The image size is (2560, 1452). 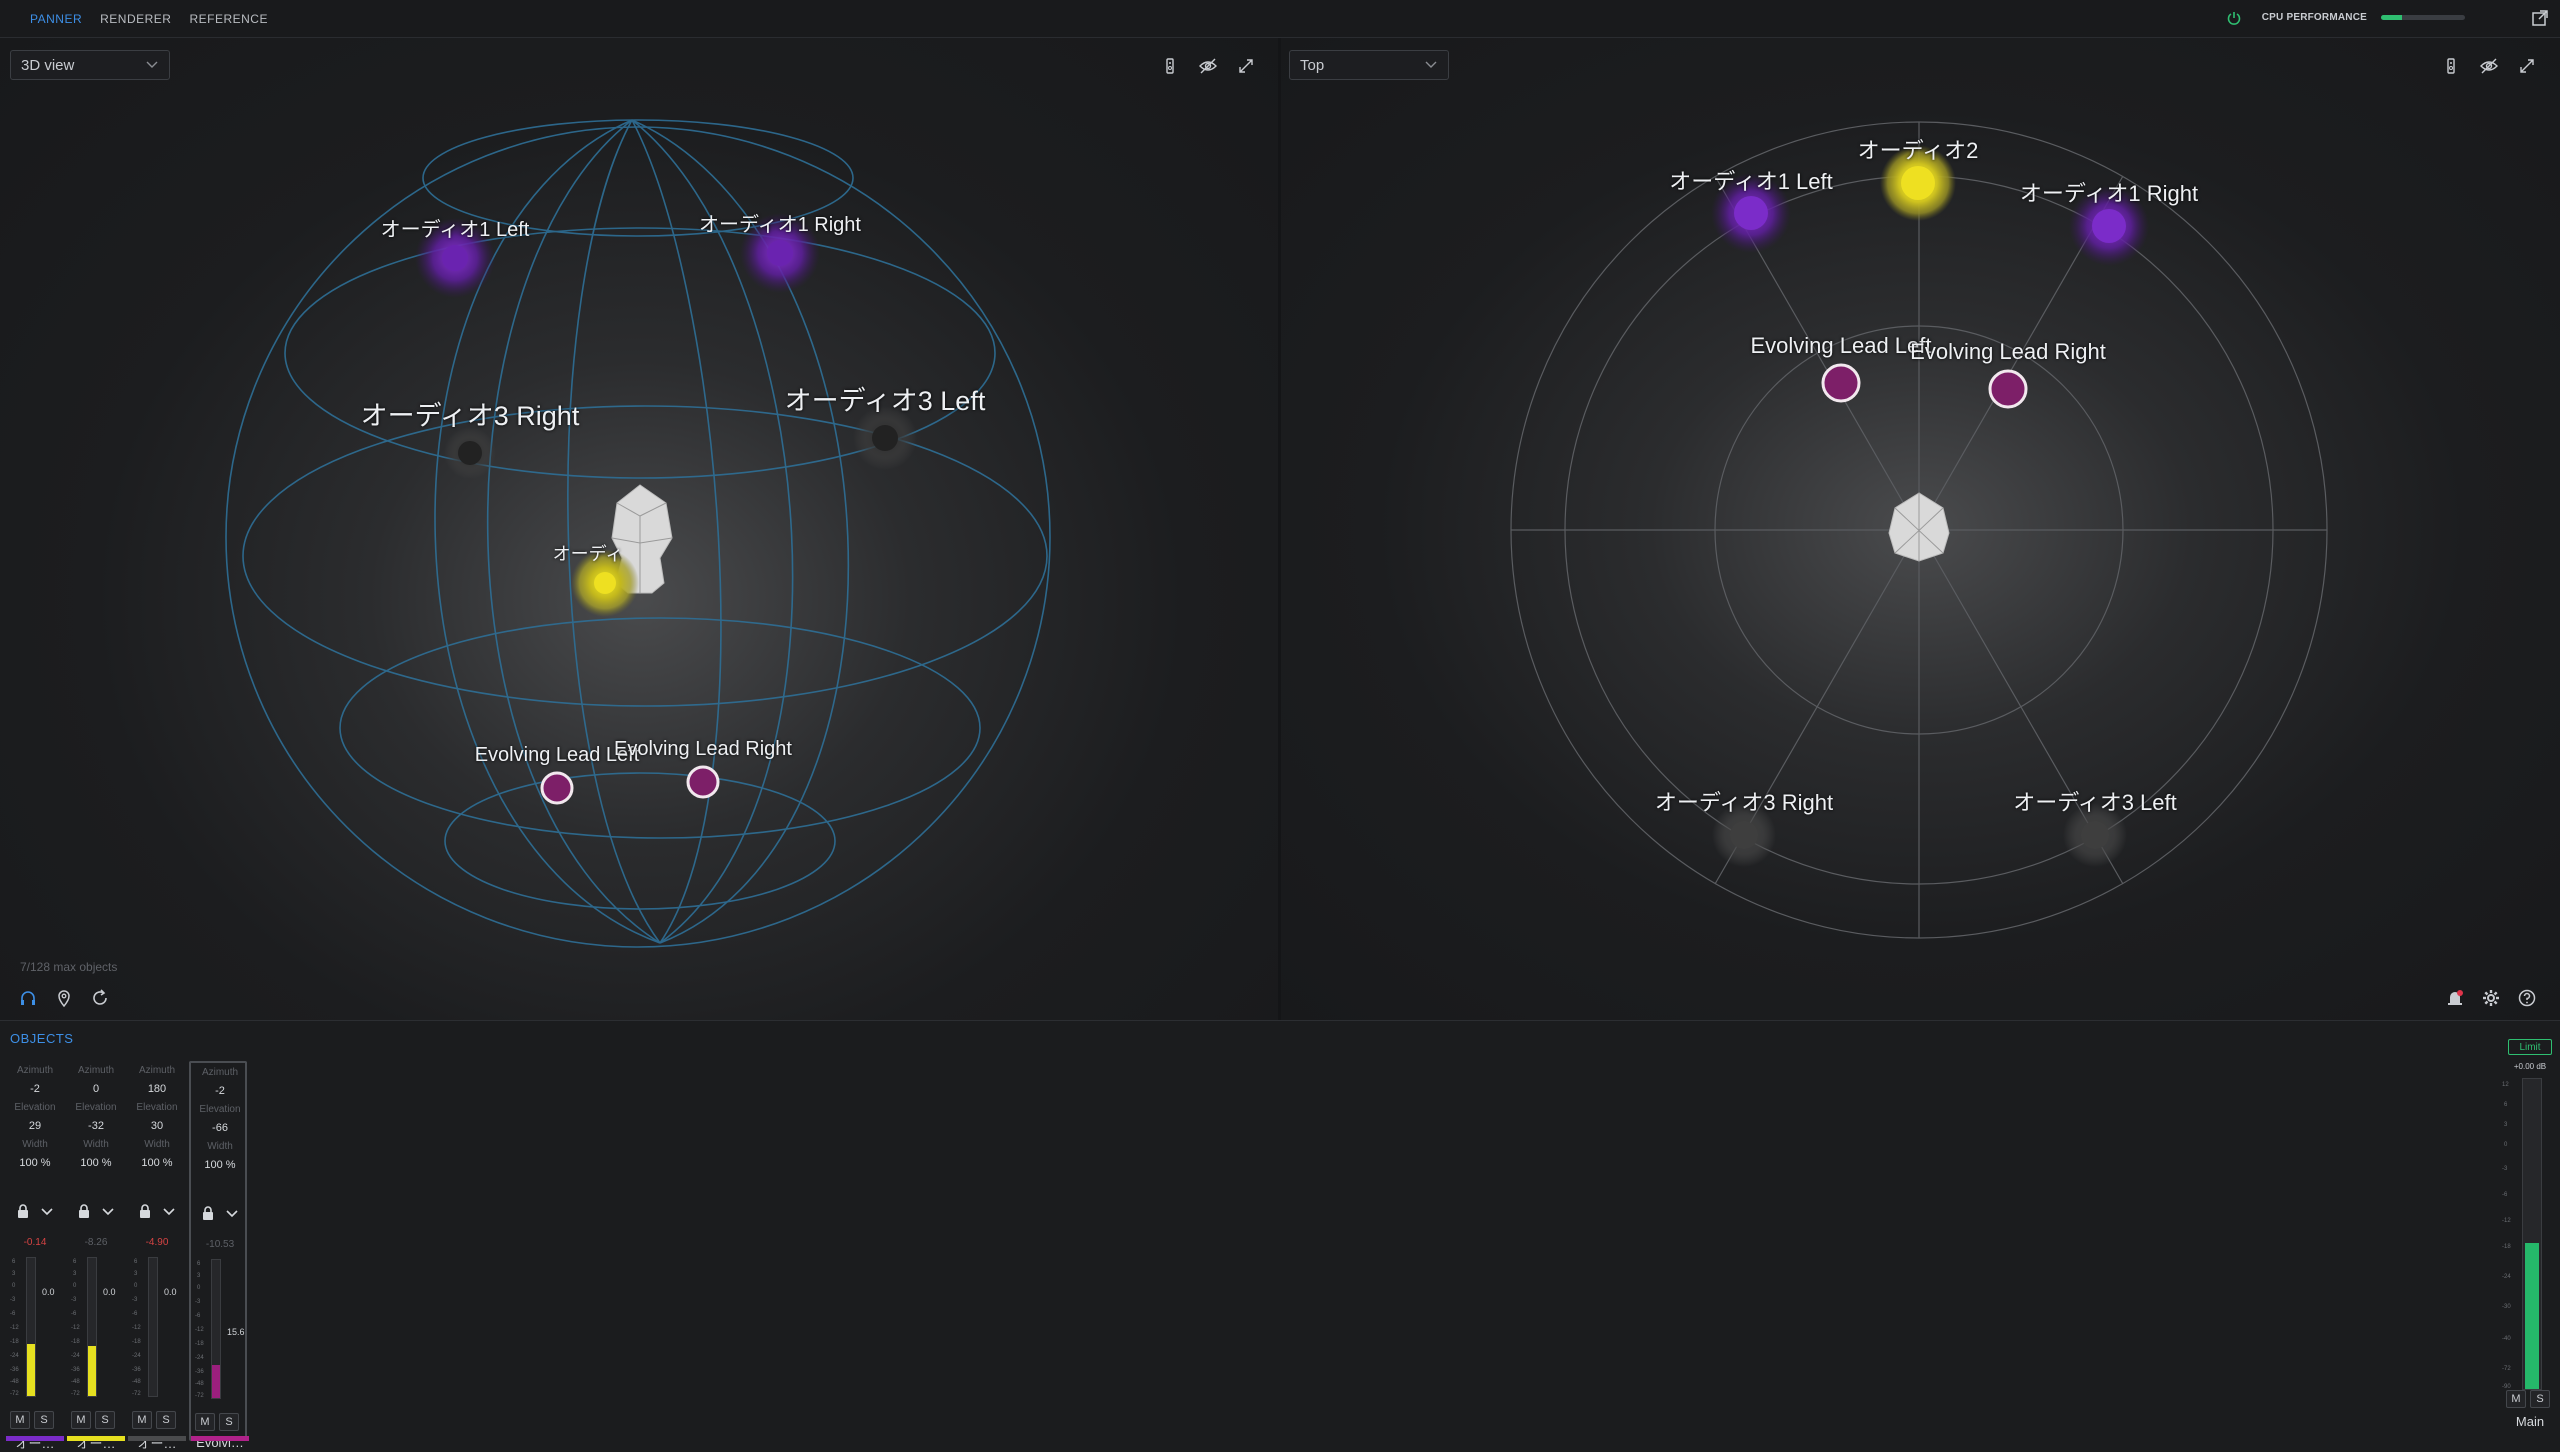 What do you see at coordinates (100, 998) in the screenshot?
I see `reset-icon` at bounding box center [100, 998].